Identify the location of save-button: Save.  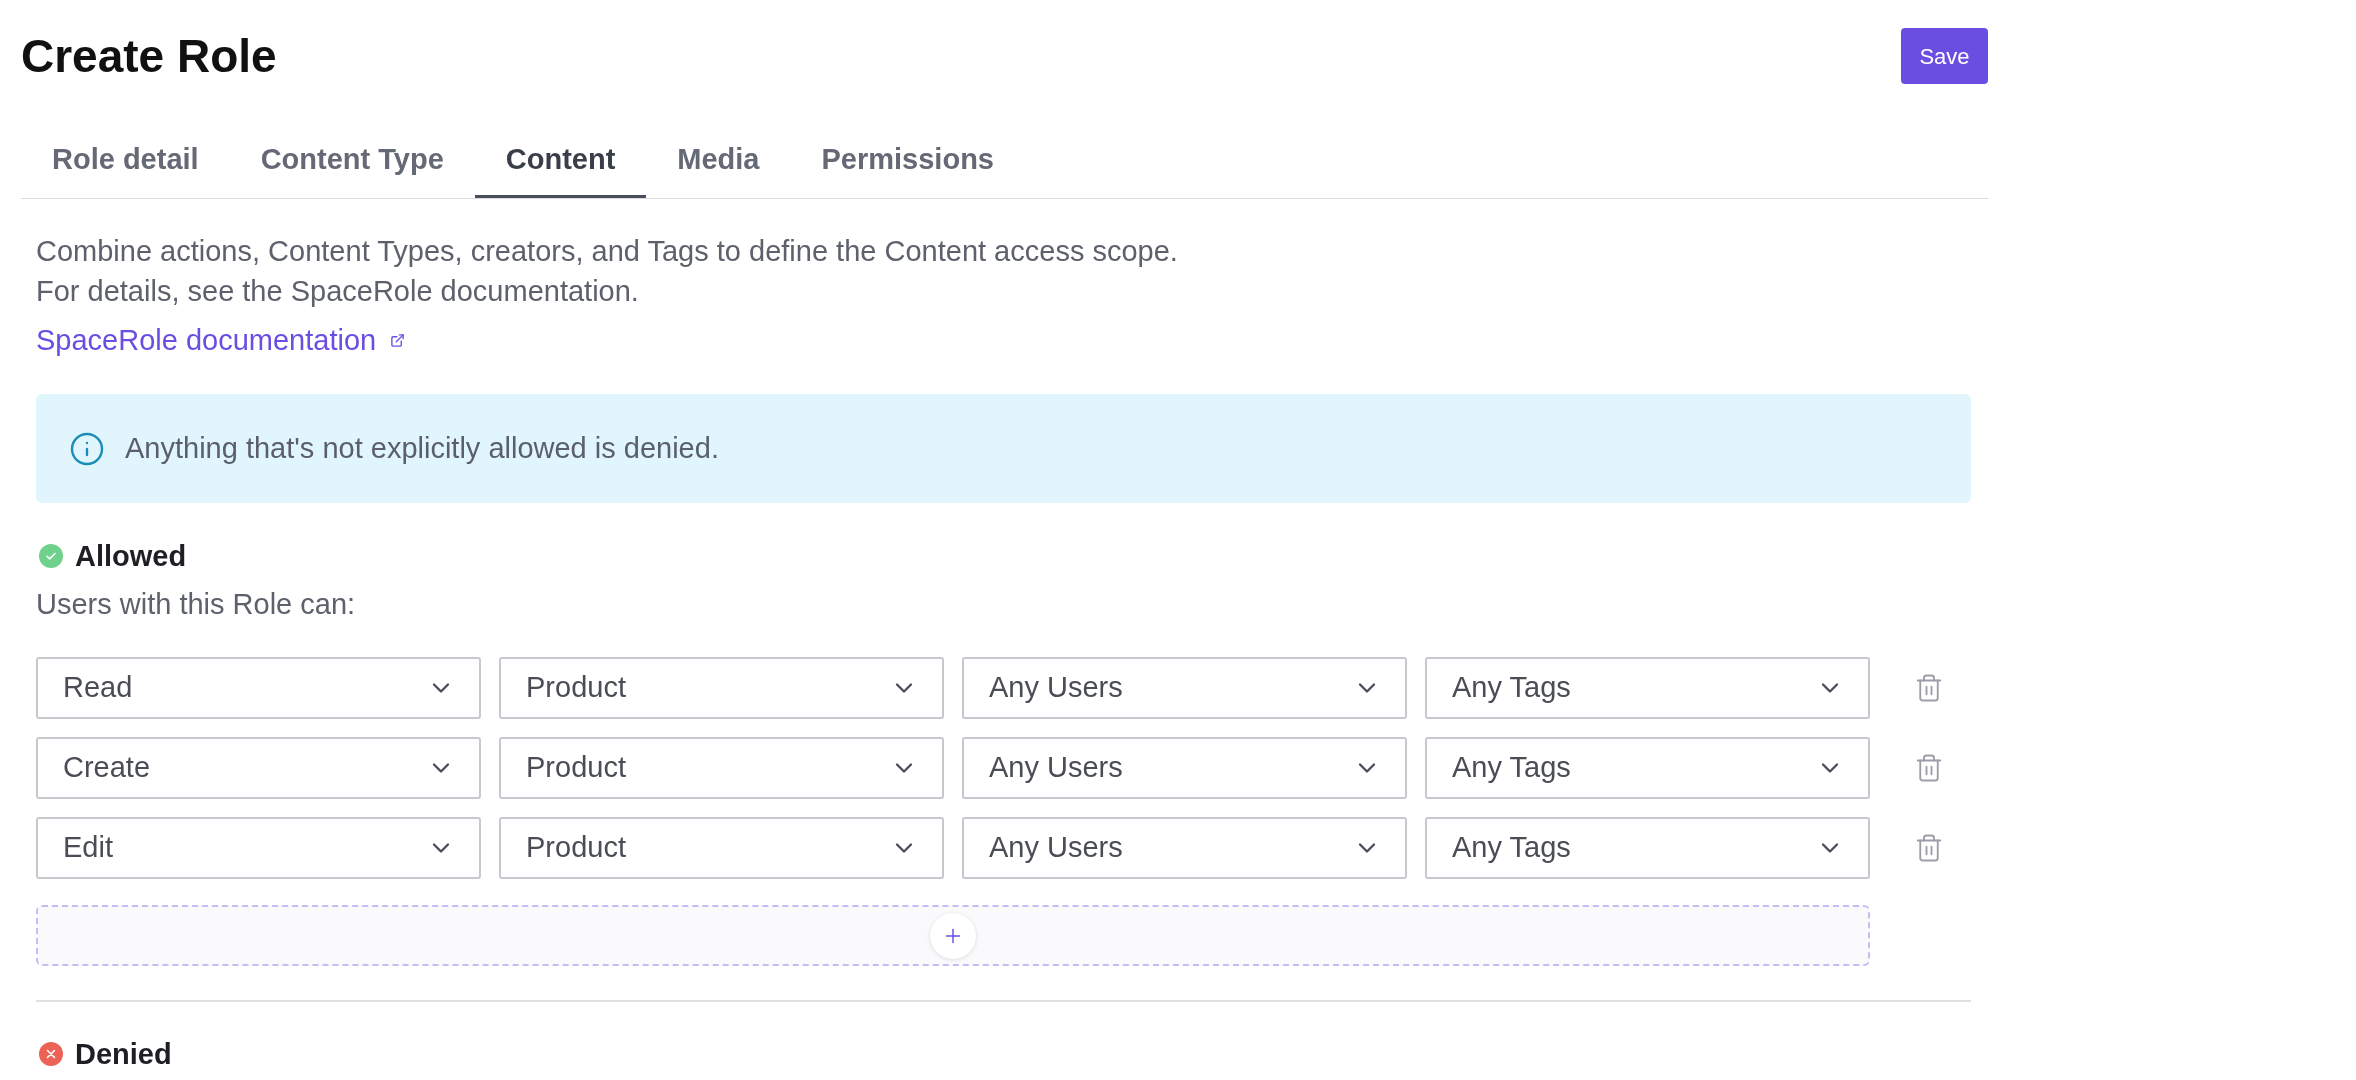
(1944, 56).